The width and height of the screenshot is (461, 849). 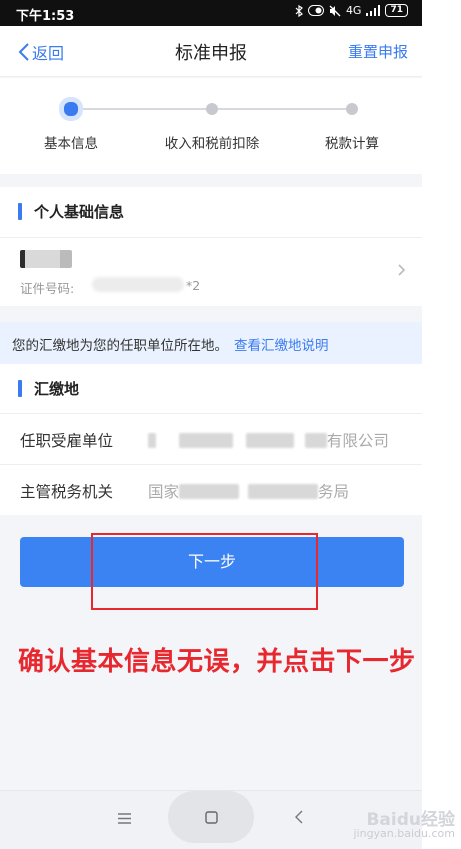 I want to click on section-title: 个人基础信息, so click(x=79, y=212).